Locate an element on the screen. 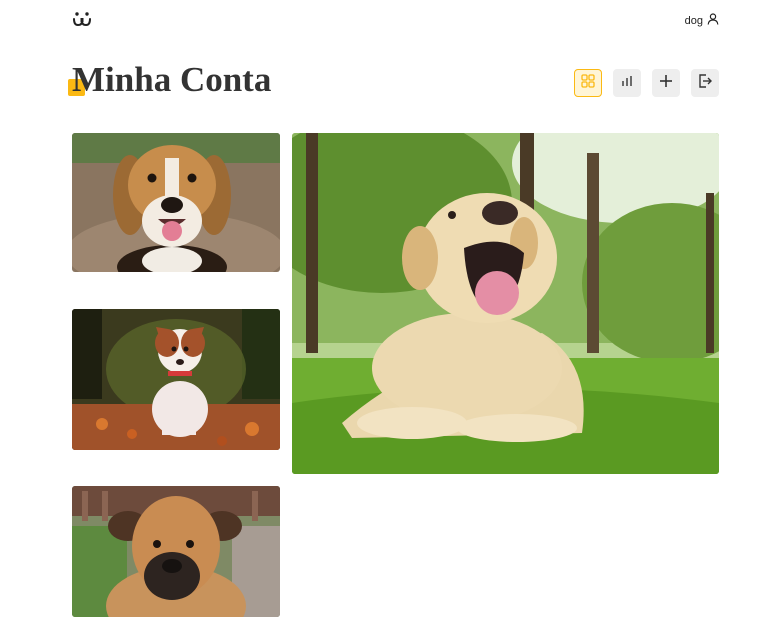 Image resolution: width=765 pixels, height=617 pixels. plus-icon is located at coordinates (666, 83).